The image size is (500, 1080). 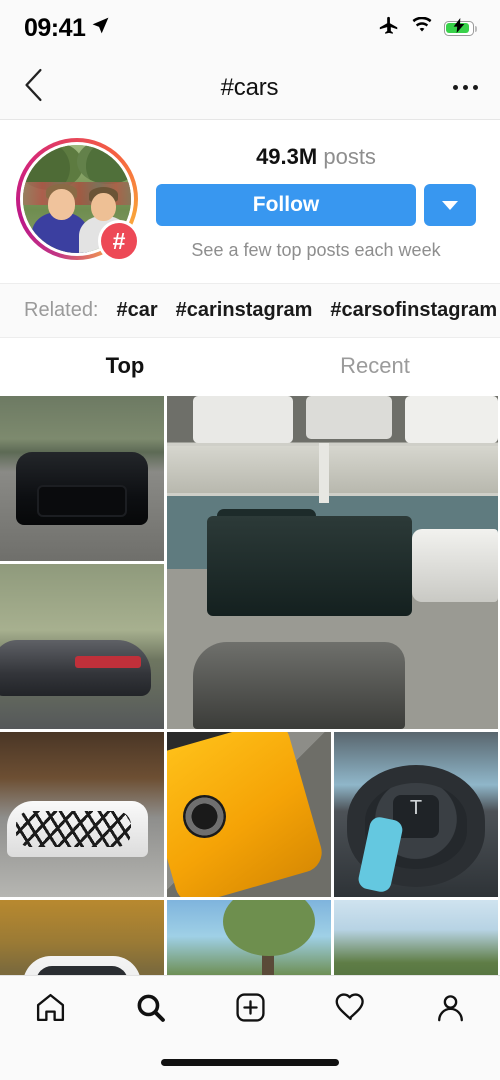 I want to click on add-post-icon, so click(x=250, y=1010).